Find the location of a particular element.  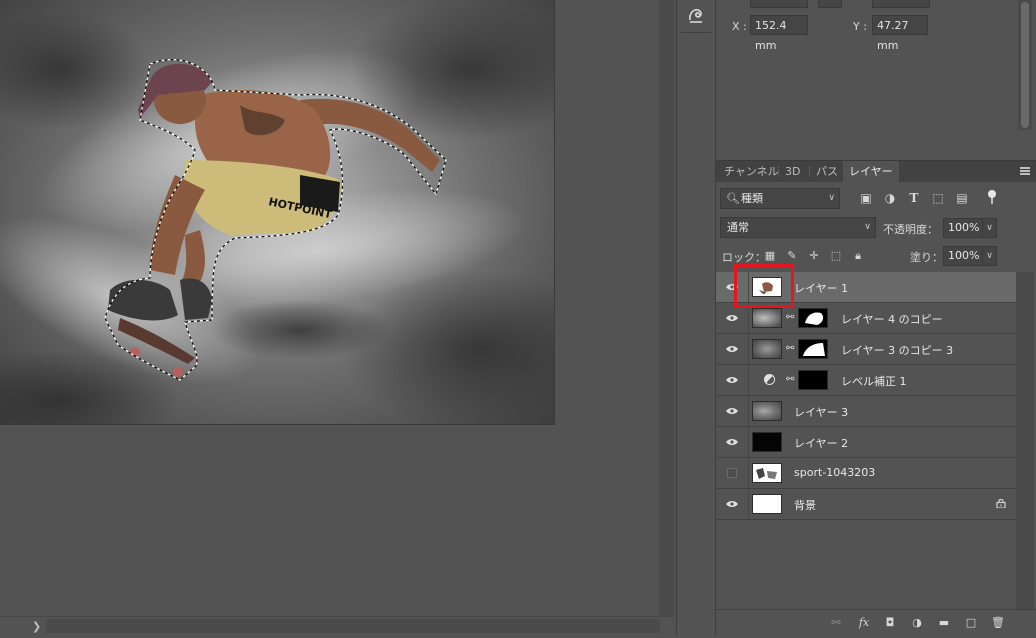

canvas-horizontal-scrollbar: ❯ is located at coordinates (337, 626).